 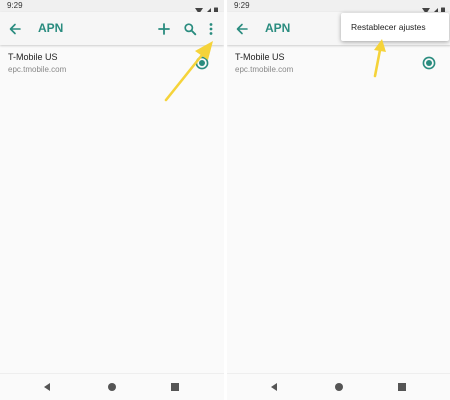 What do you see at coordinates (388, 27) in the screenshot?
I see `menu-item-label: Restablecer ajustes` at bounding box center [388, 27].